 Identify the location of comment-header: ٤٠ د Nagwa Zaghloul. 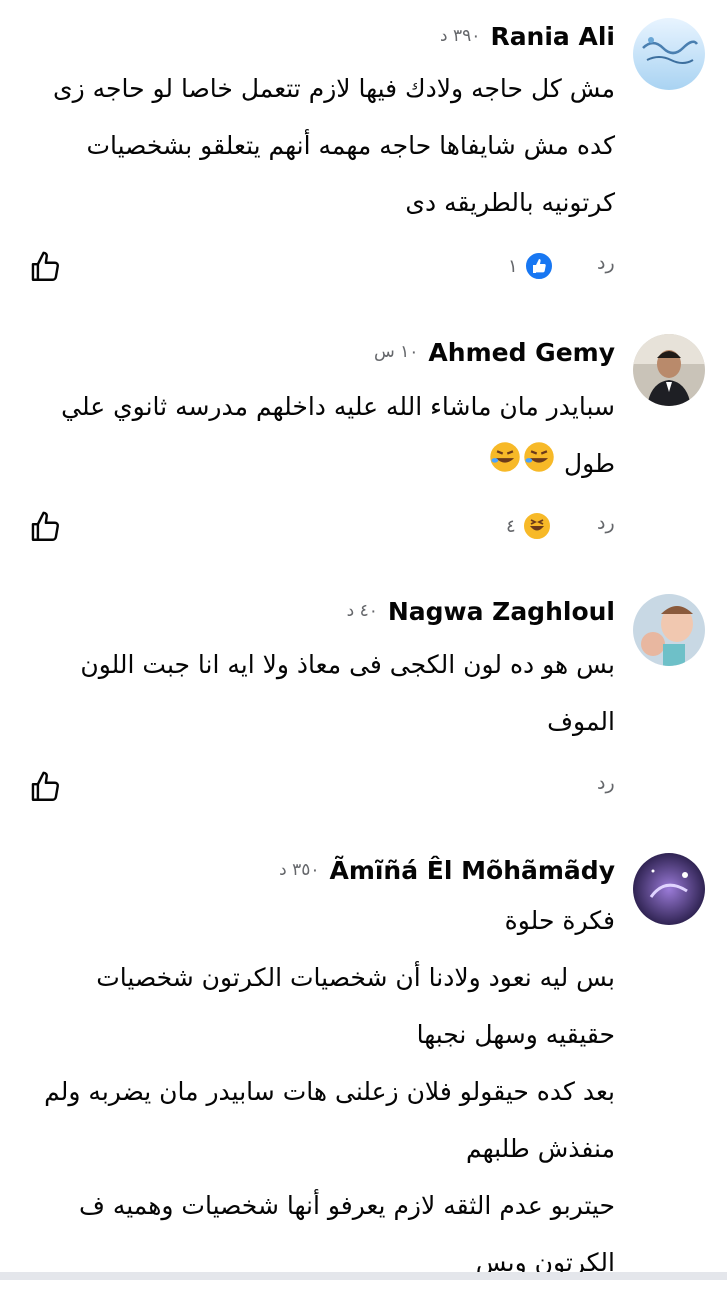
(481, 611).